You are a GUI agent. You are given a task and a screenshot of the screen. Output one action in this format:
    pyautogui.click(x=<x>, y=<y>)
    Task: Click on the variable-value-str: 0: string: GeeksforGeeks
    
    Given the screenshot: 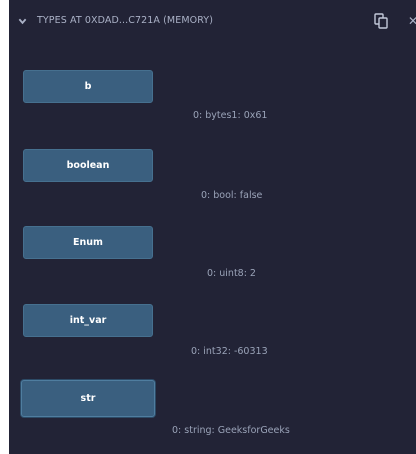 What is the action you would take?
    pyautogui.click(x=231, y=430)
    